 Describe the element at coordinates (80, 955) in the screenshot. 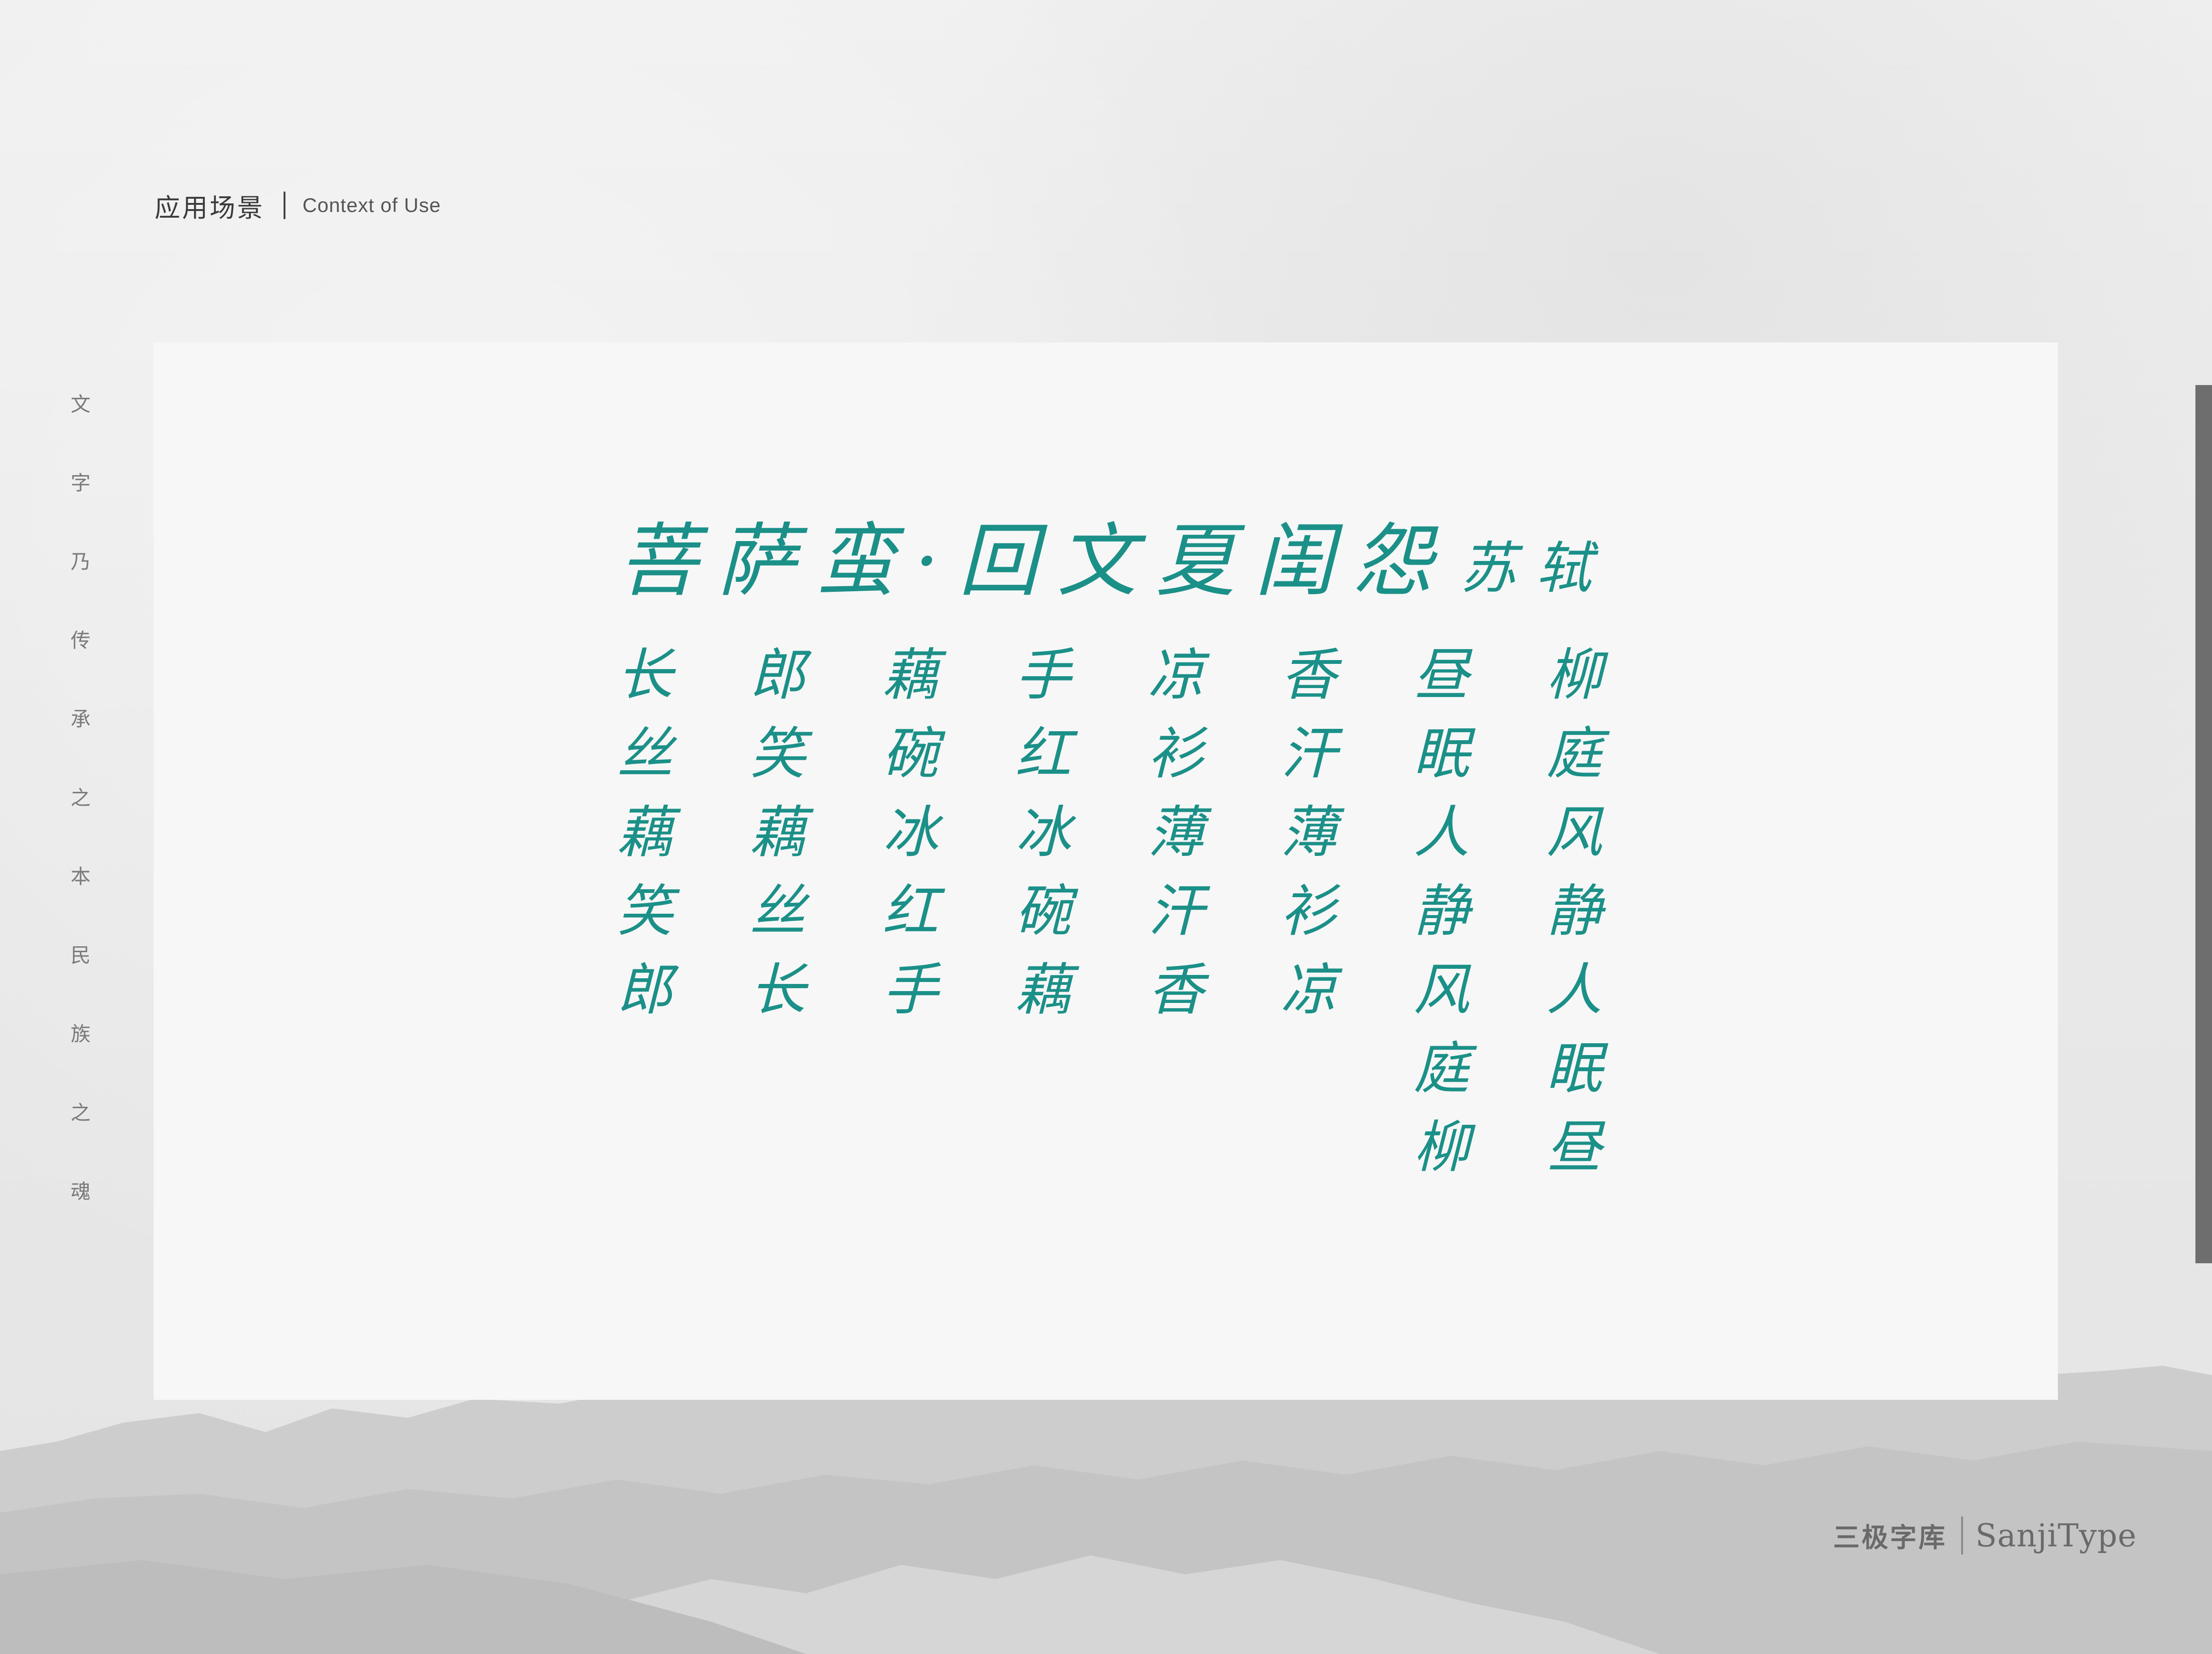

I see `motto-char: 民` at that location.